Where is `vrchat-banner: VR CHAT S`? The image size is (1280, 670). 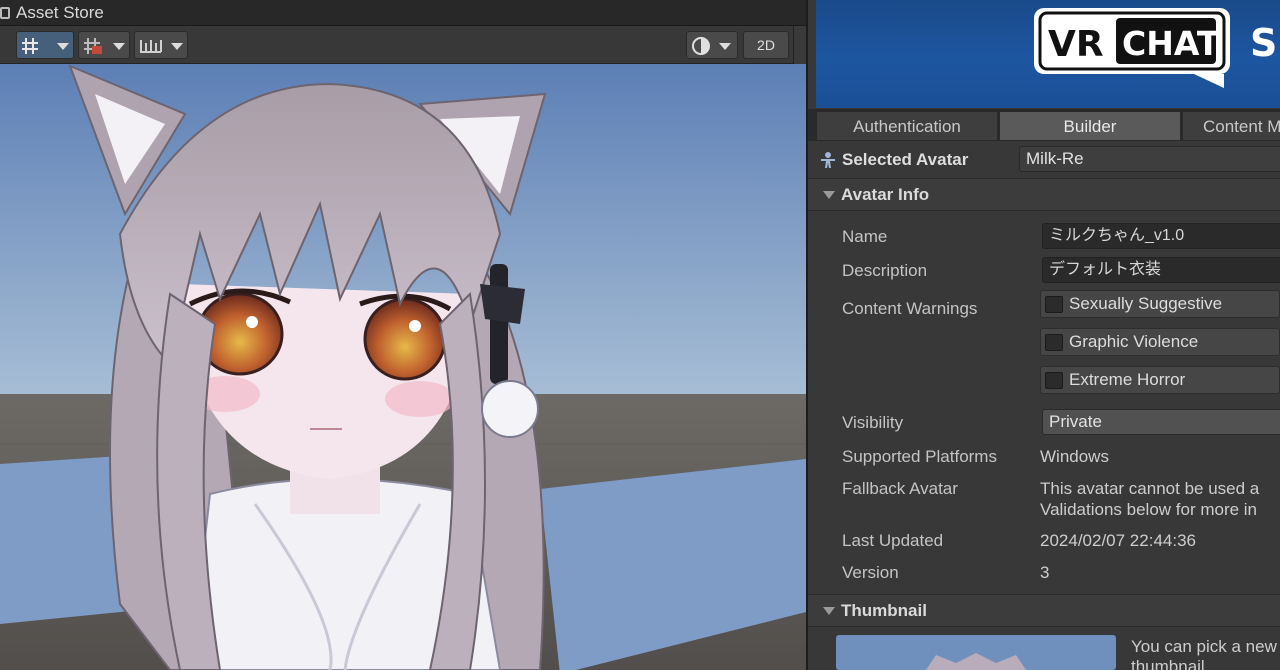
vrchat-banner: VR CHAT S is located at coordinates (1048, 54).